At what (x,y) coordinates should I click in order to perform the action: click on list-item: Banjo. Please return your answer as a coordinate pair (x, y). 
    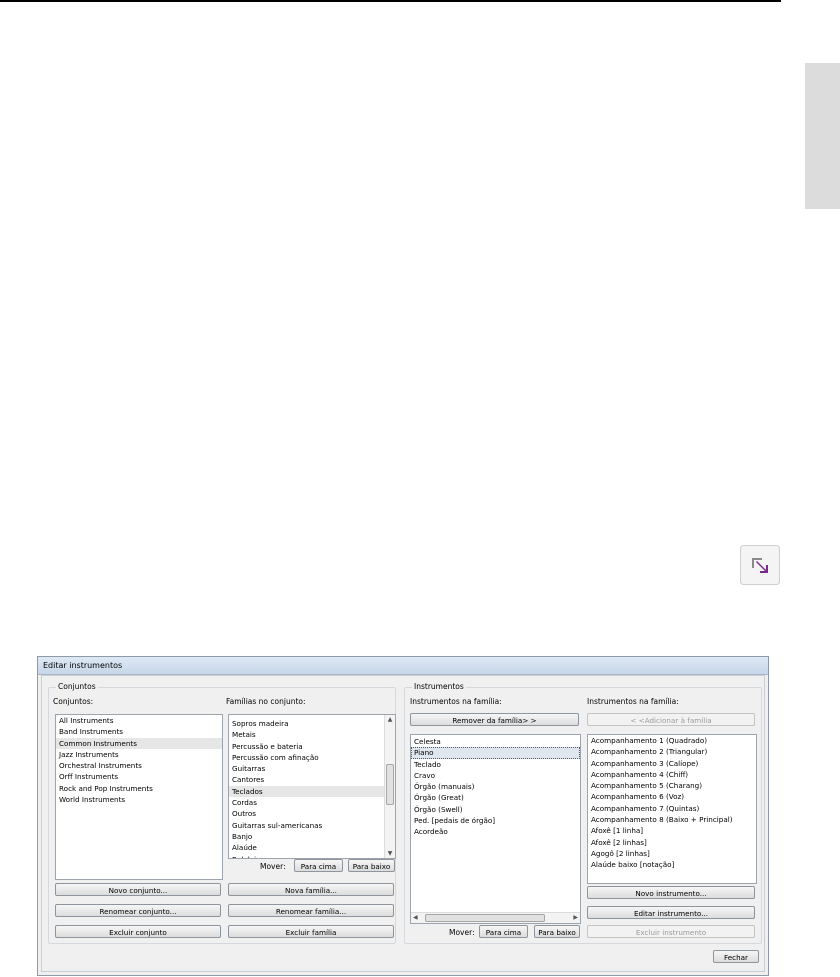
    Looking at the image, I should click on (307, 836).